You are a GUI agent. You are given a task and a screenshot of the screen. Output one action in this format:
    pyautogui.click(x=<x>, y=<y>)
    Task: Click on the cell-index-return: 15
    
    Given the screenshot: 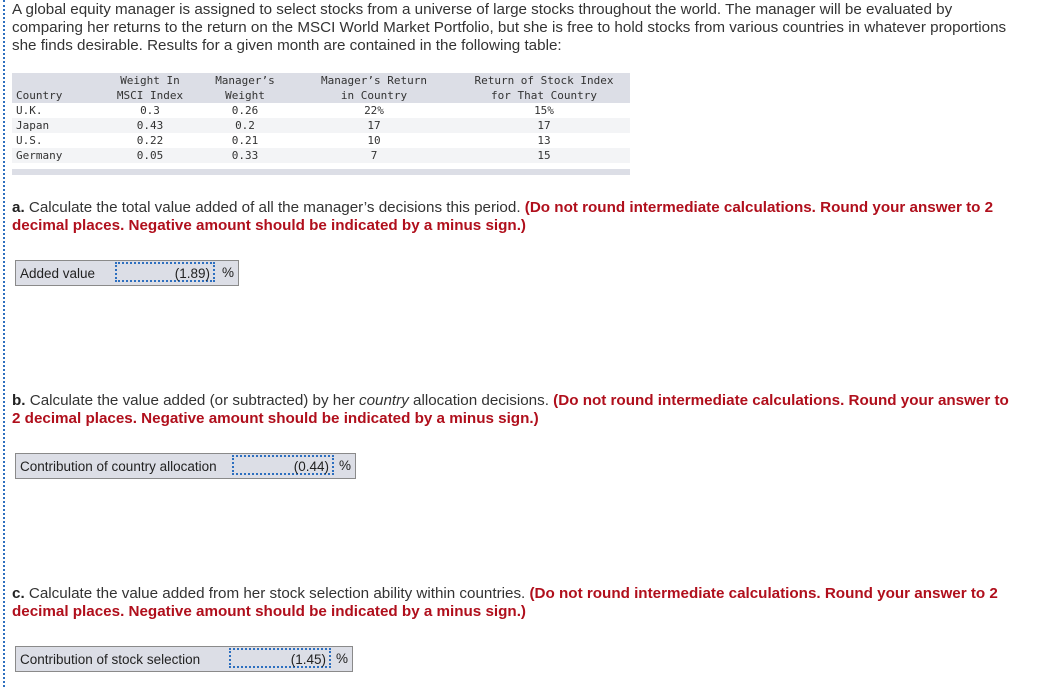 What is the action you would take?
    pyautogui.click(x=544, y=155)
    